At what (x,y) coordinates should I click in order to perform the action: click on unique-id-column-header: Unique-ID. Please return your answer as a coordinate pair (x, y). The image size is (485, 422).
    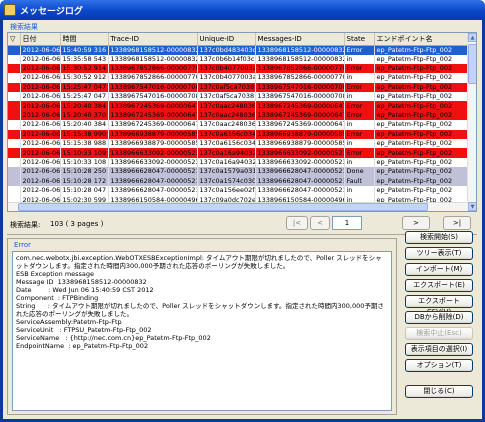
    Looking at the image, I should click on (226, 39).